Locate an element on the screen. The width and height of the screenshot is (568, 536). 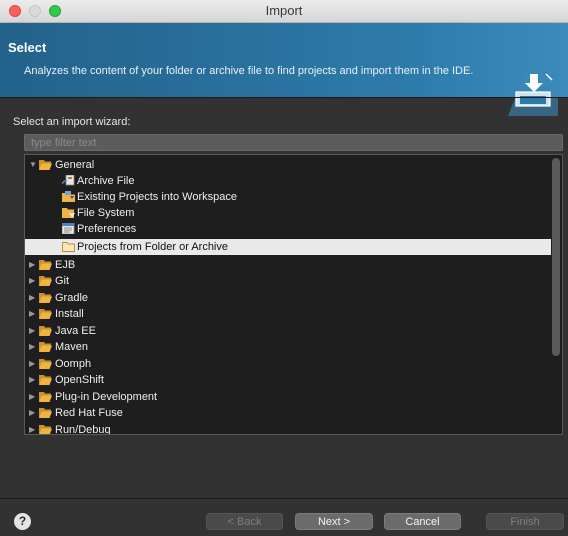
tree-scrollbar-thumb is located at coordinates (556, 257).